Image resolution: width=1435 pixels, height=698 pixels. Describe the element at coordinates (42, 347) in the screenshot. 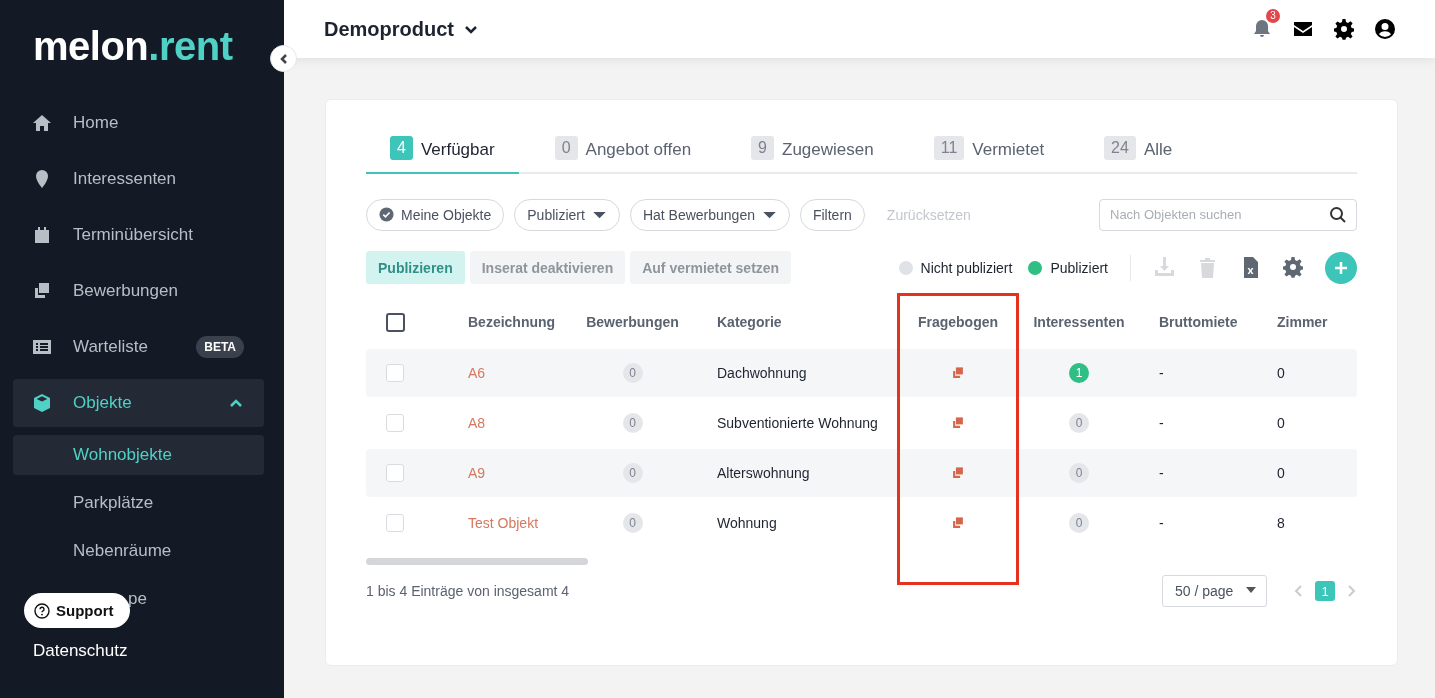

I see `list-icon` at that location.